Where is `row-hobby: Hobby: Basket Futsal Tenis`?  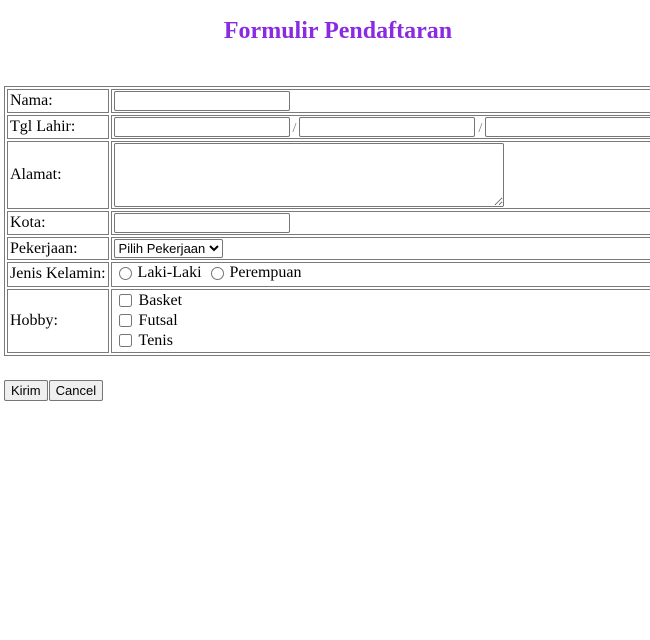 row-hobby: Hobby: Basket Futsal Tenis is located at coordinates (328, 320).